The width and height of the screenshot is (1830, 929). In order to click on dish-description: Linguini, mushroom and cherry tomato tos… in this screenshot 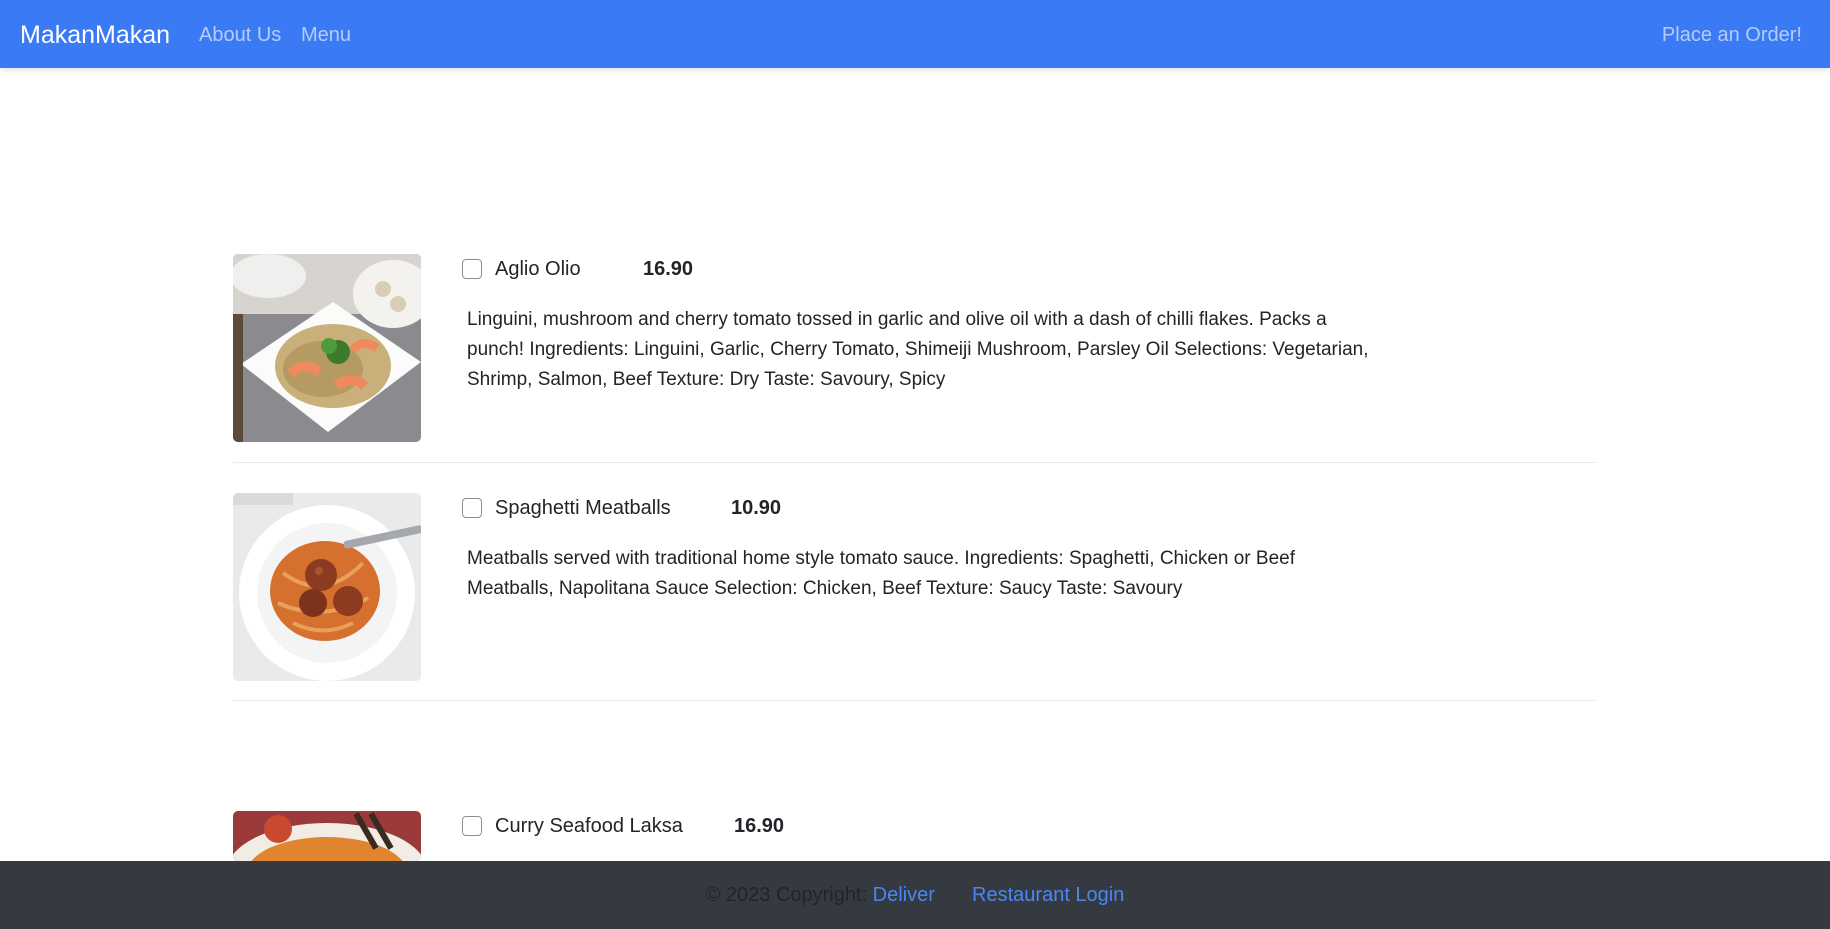, I will do `click(918, 349)`.